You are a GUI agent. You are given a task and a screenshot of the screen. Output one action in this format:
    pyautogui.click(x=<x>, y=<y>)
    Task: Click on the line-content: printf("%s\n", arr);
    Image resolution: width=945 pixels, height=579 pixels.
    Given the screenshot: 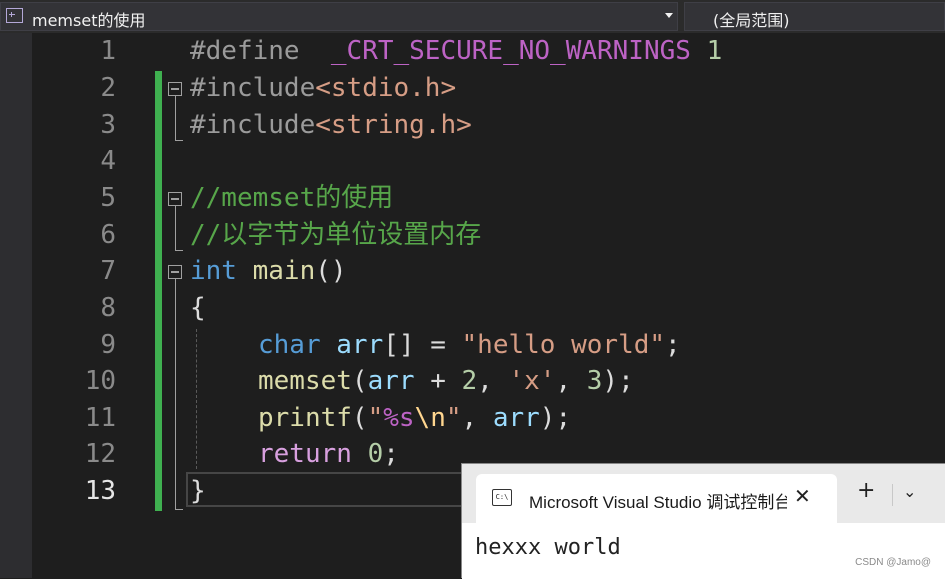 What is the action you would take?
    pyautogui.click(x=414, y=418)
    